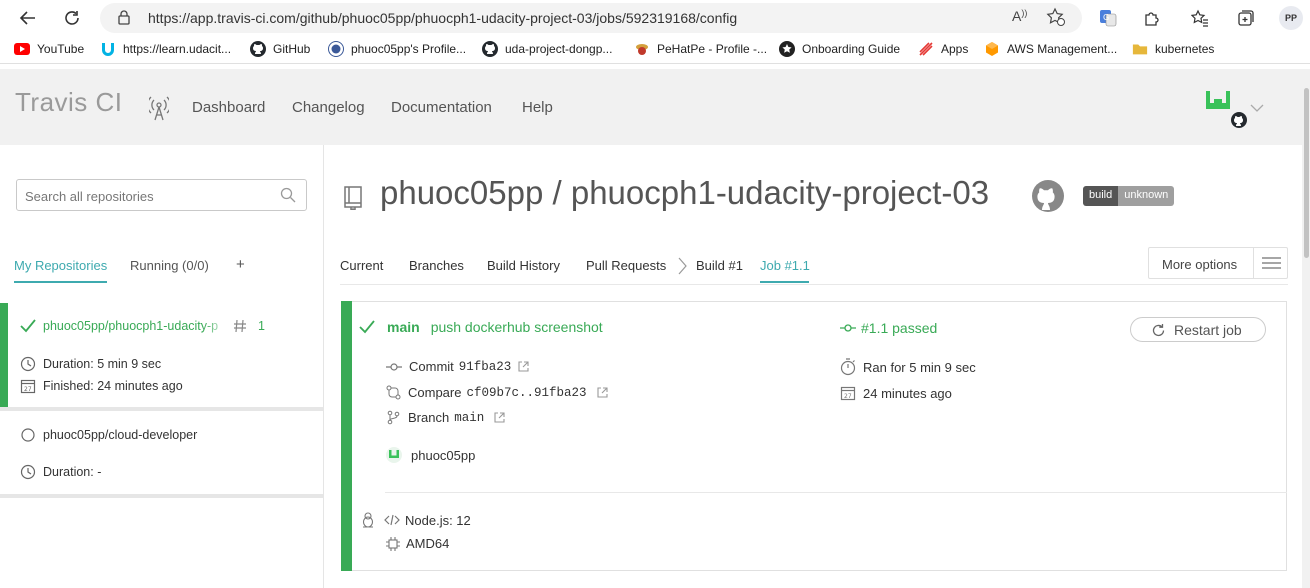 The width and height of the screenshot is (1310, 588). I want to click on bookmark-youtube: YouTube, so click(49, 49).